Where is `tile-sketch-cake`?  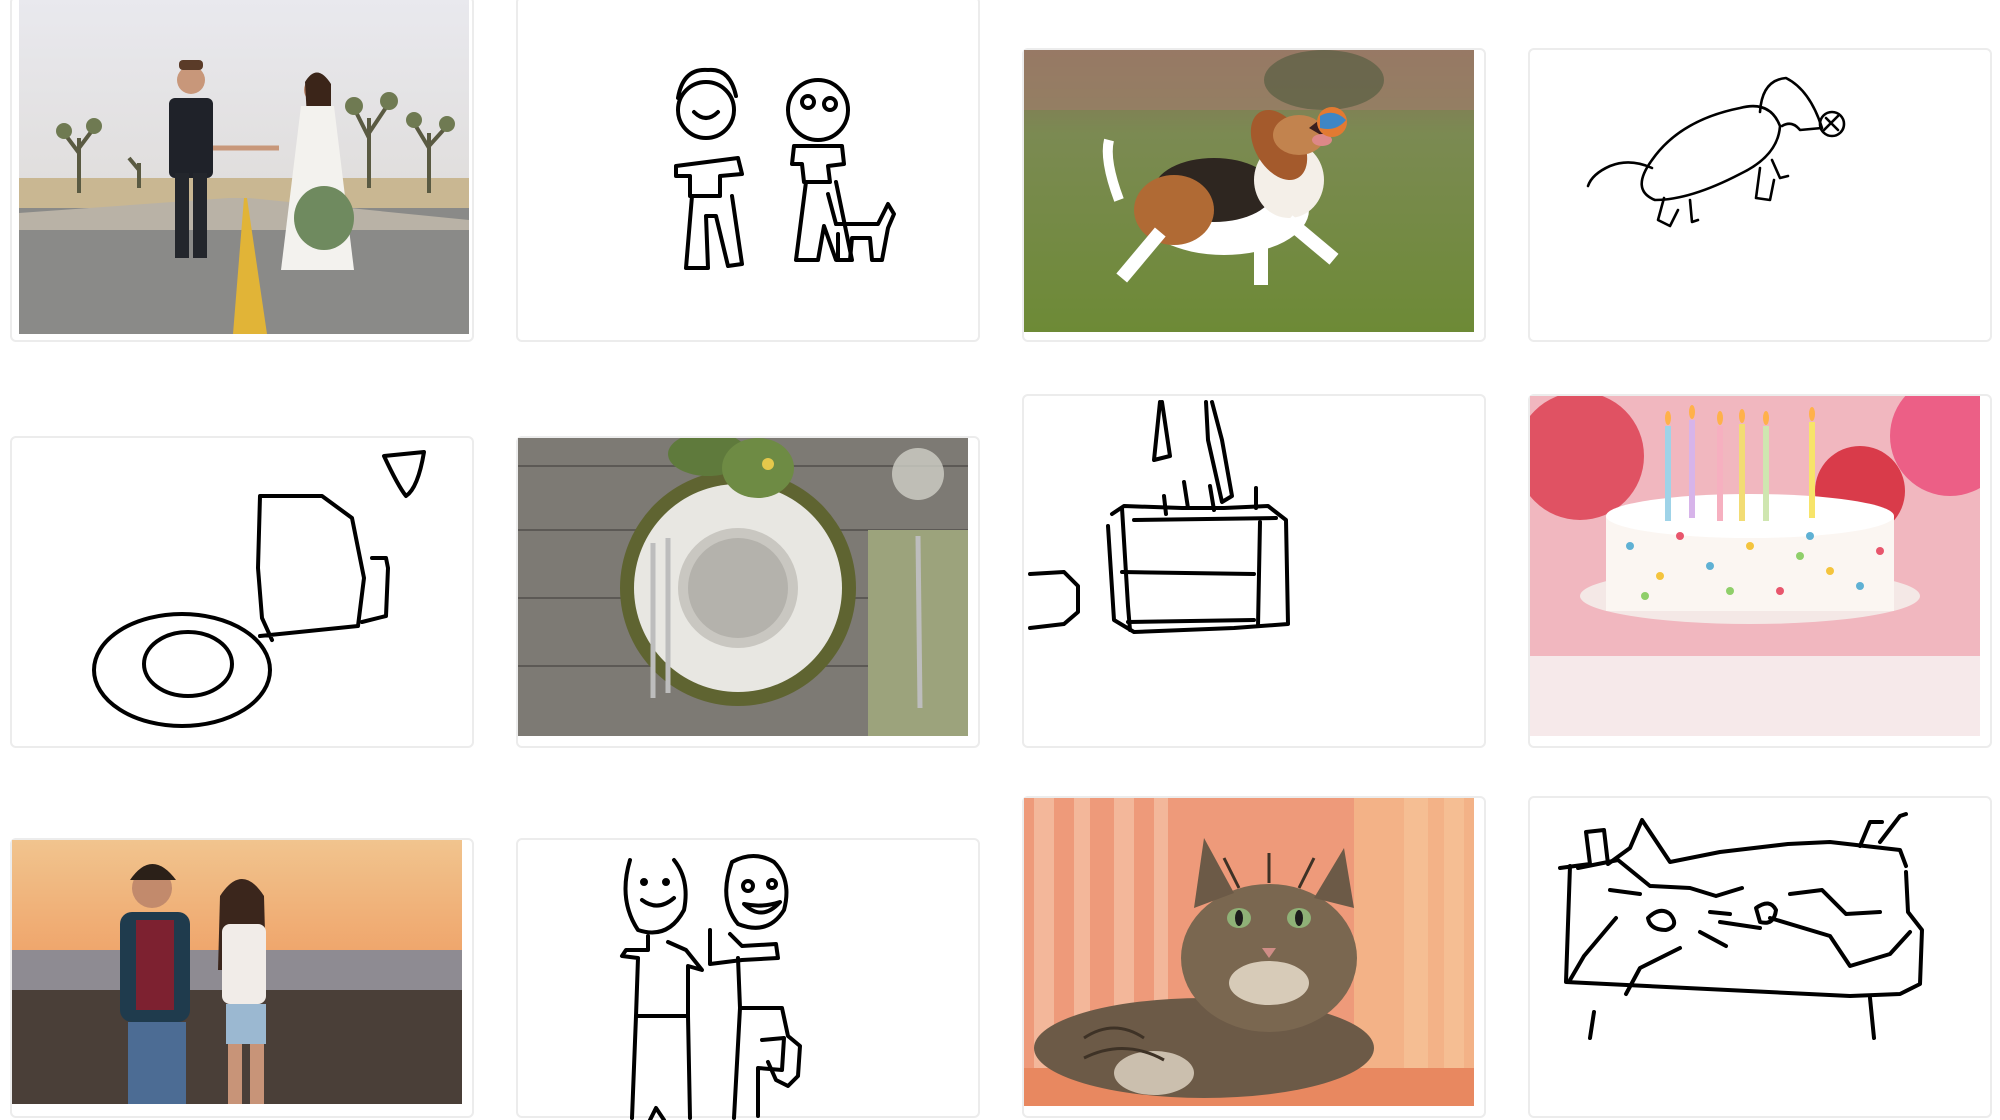
tile-sketch-cake is located at coordinates (1254, 571).